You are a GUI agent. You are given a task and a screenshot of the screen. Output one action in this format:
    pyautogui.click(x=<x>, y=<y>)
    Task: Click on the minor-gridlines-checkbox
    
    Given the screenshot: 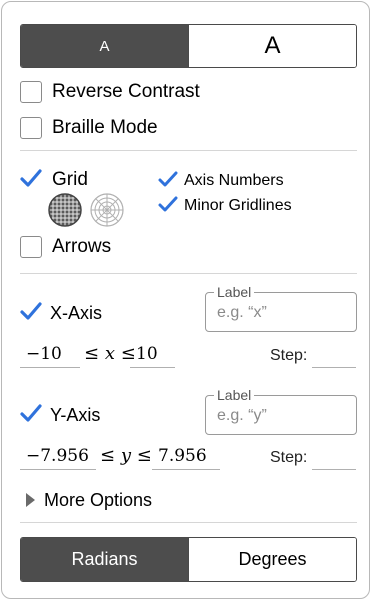 What is the action you would take?
    pyautogui.click(x=168, y=205)
    